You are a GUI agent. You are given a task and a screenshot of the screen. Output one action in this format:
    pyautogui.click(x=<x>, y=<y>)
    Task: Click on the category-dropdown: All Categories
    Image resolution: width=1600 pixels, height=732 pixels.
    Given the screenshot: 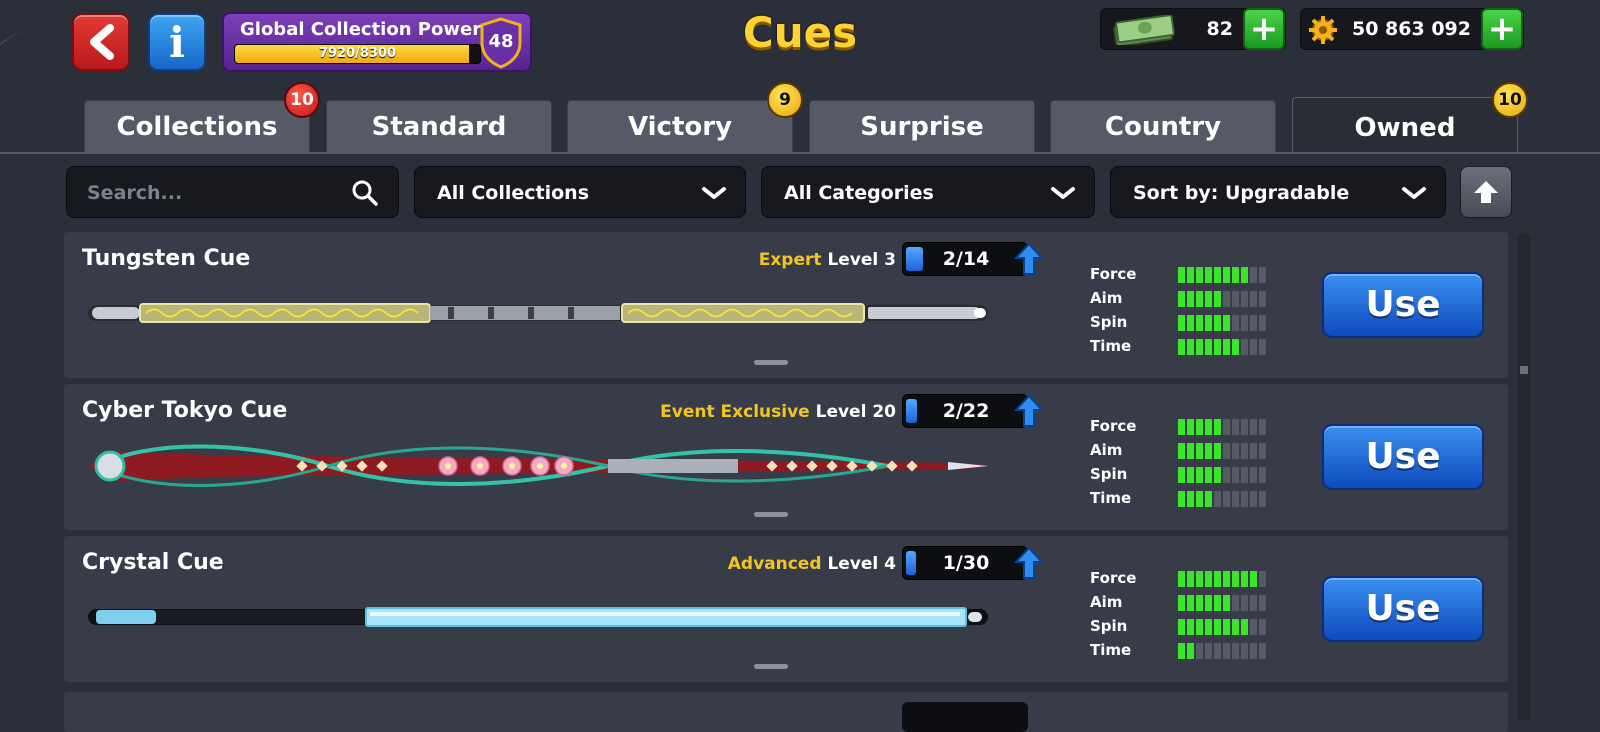 What is the action you would take?
    pyautogui.click(x=928, y=192)
    